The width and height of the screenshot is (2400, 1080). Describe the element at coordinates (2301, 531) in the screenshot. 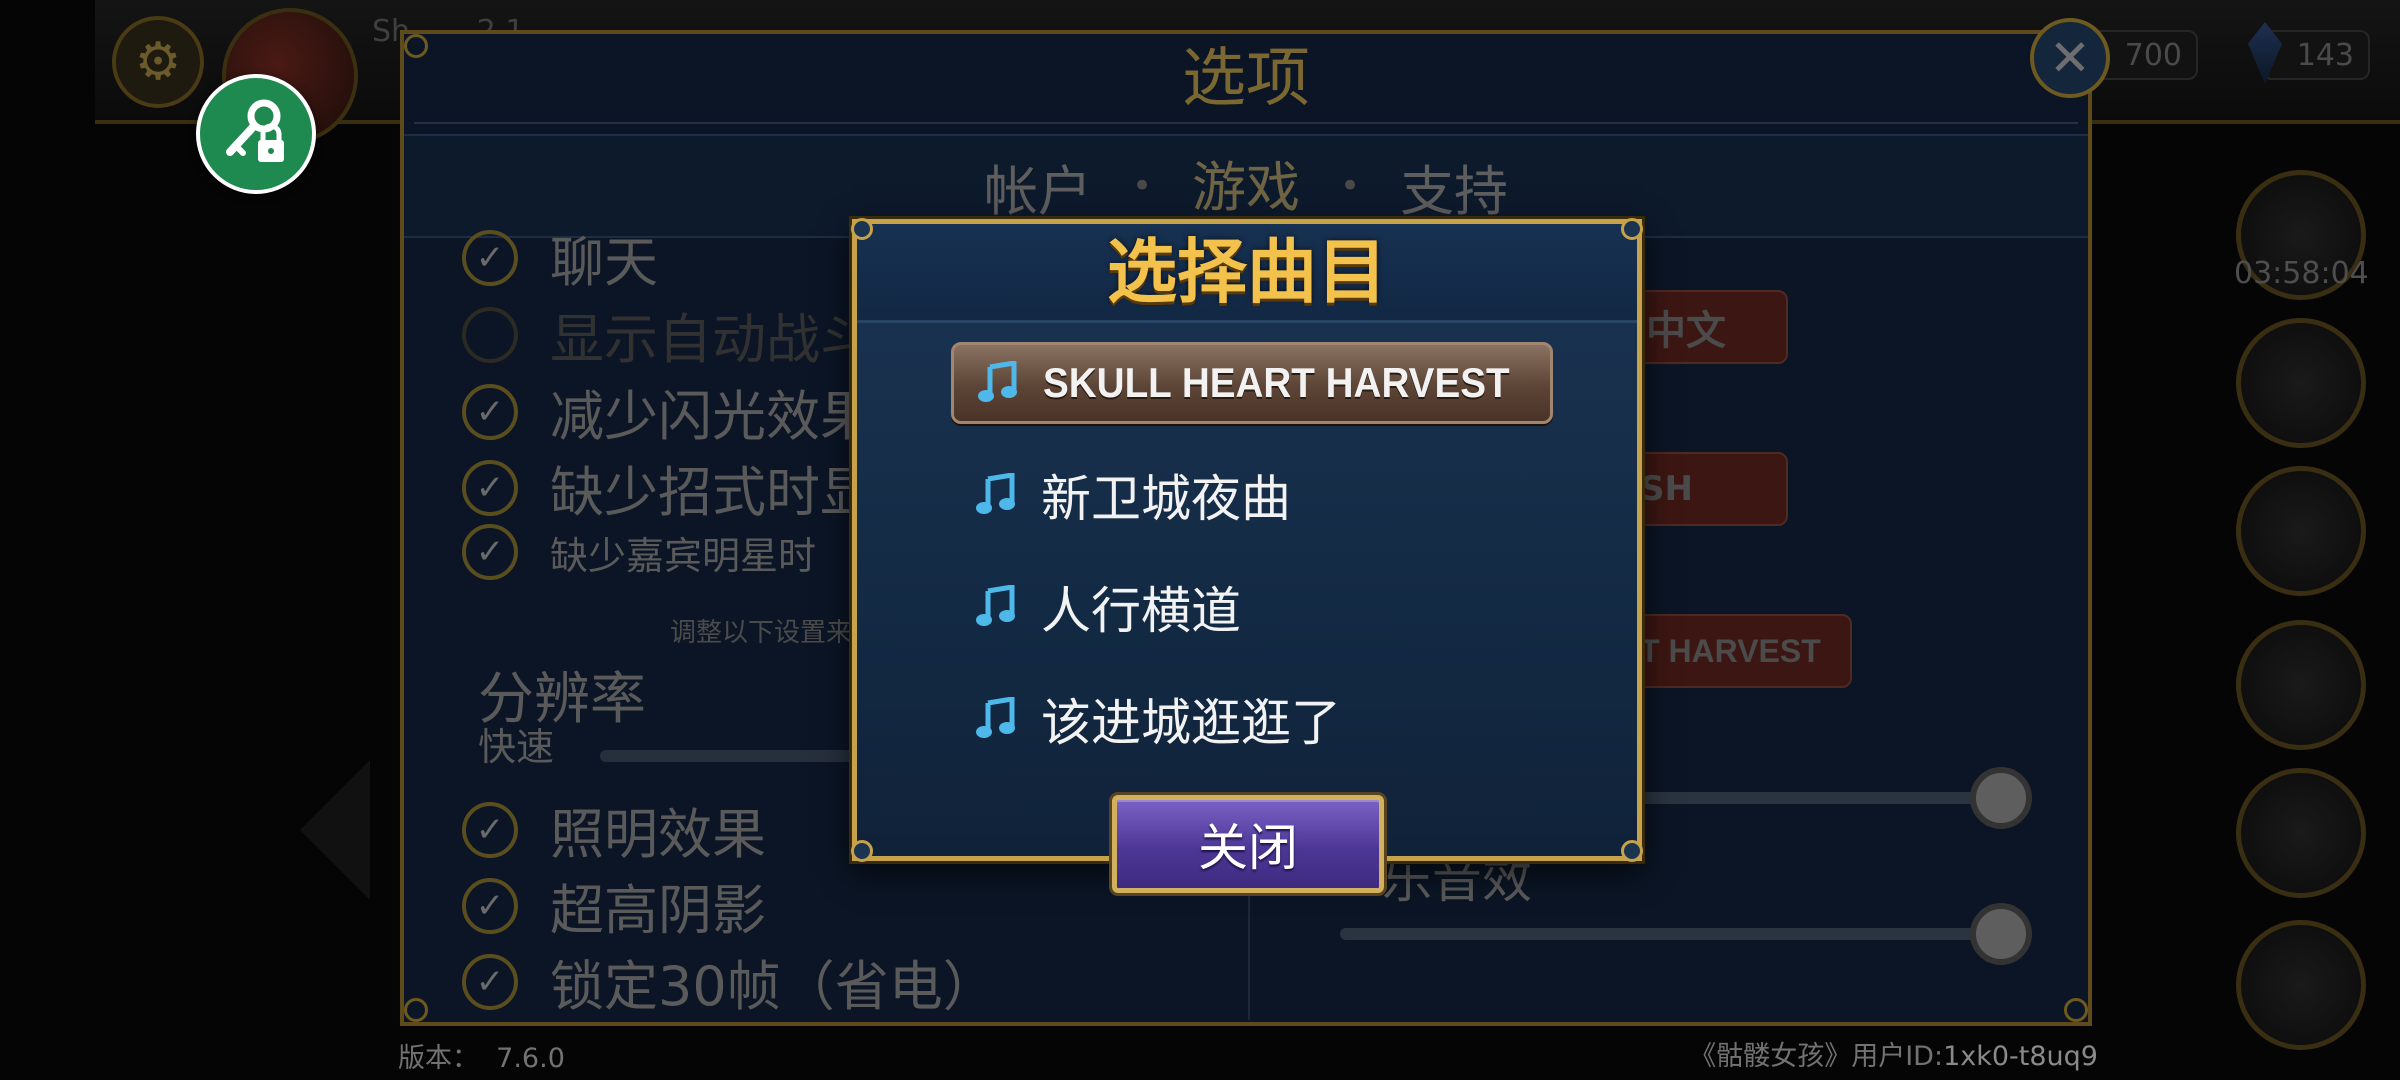

I see `fighter-icon` at that location.